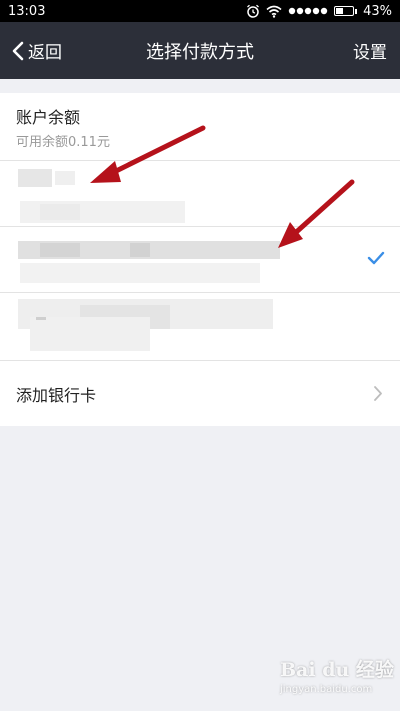 The image size is (400, 711). Describe the element at coordinates (200, 50) in the screenshot. I see `nav-bar: 返回 选择付款方式 设置` at that location.